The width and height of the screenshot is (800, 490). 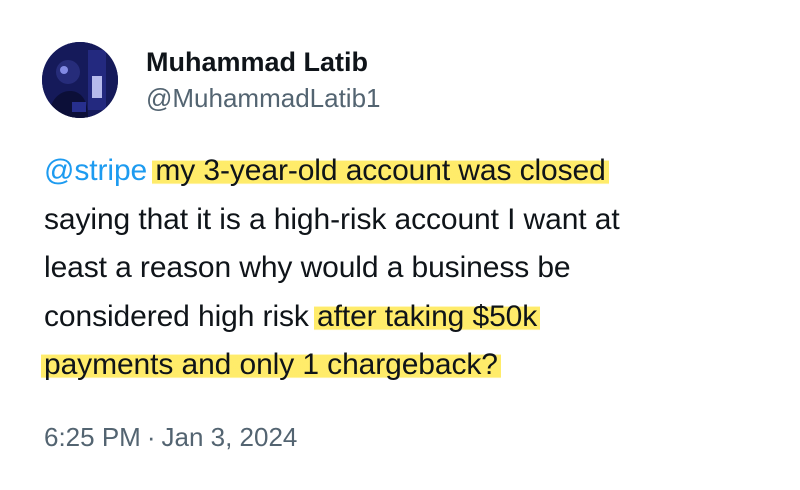 I want to click on highlighted-text: my 3-year-old account was closed, so click(x=380, y=170).